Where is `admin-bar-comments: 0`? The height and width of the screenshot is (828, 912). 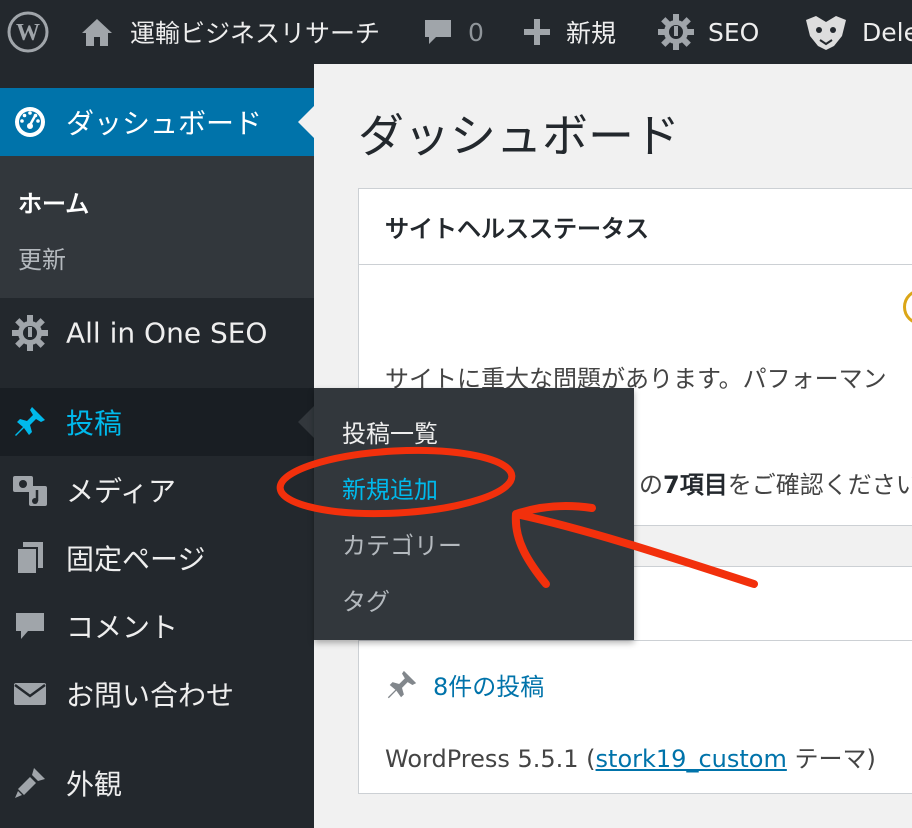 admin-bar-comments: 0 is located at coordinates (453, 32).